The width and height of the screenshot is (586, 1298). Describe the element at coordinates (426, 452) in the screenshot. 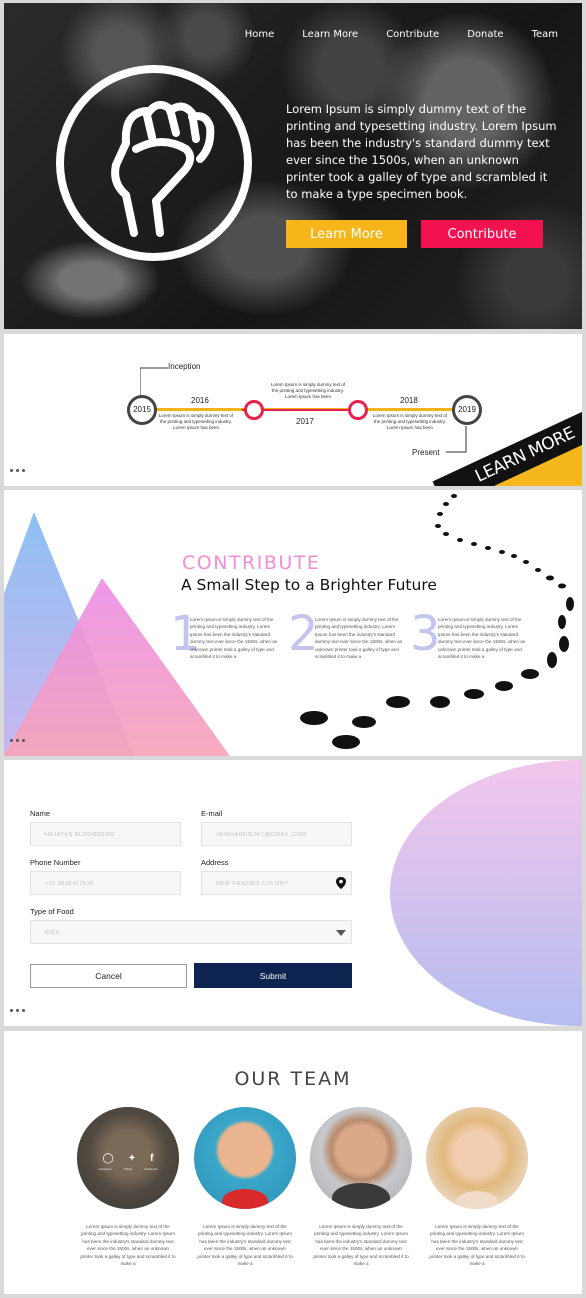

I see `present-label: Present` at that location.